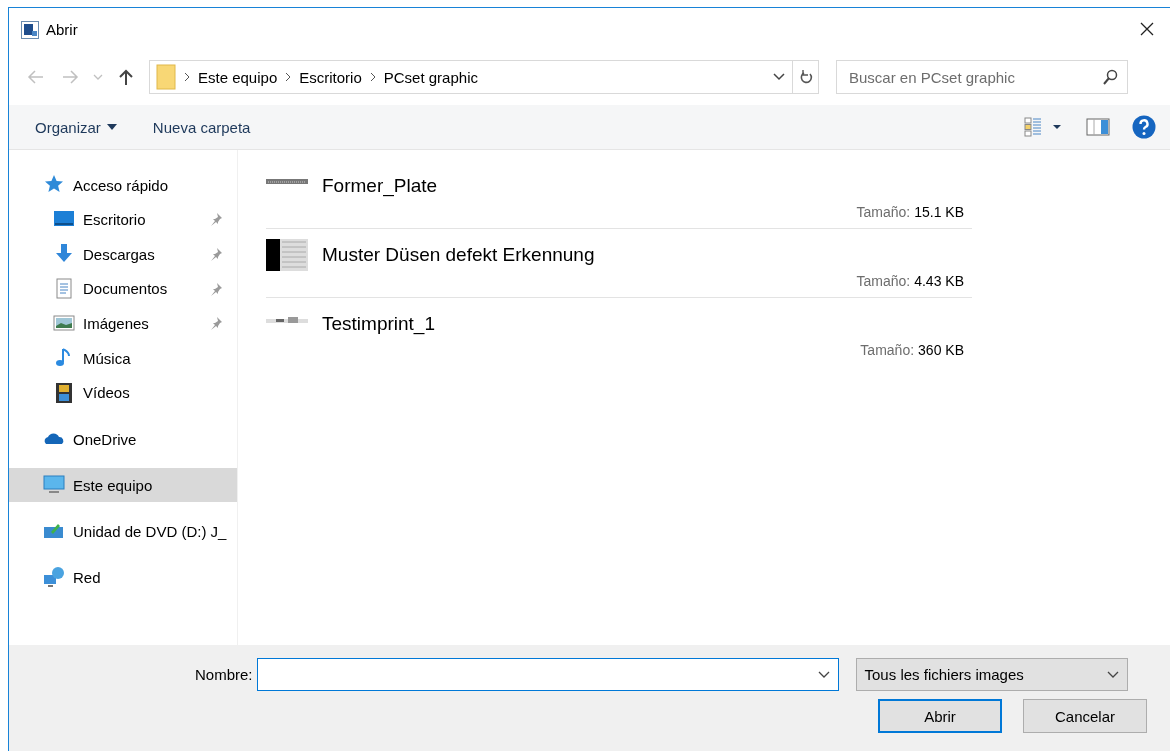 Image resolution: width=1170 pixels, height=751 pixels. I want to click on dialog-button: Cancelar, so click(1085, 716).